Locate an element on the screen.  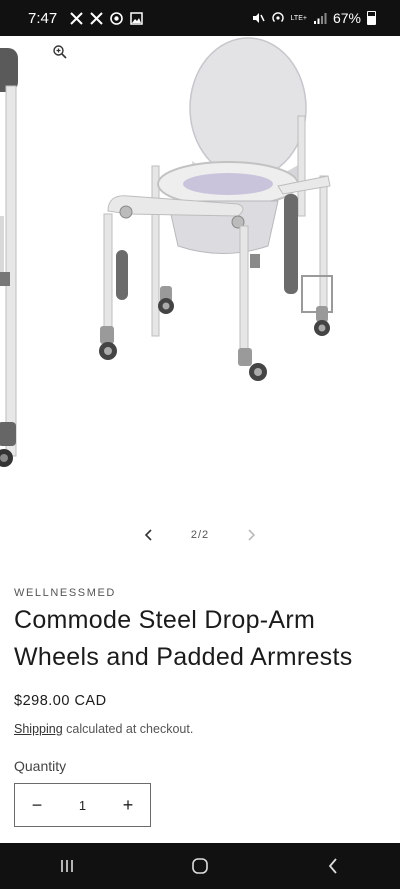
previous-slide-button is located at coordinates (149, 535).